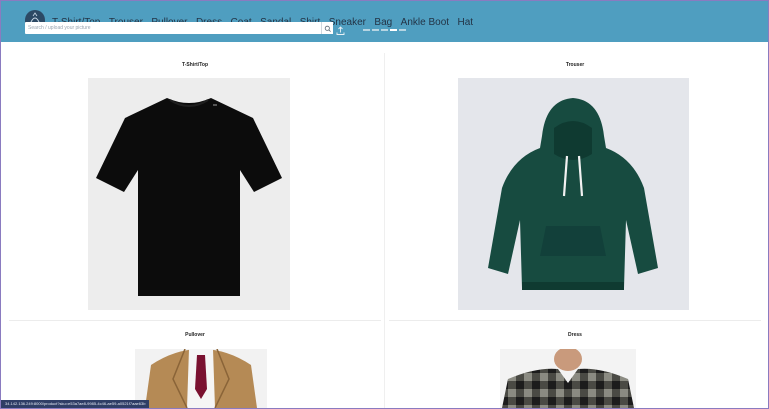  I want to click on product-title: Pullover, so click(195, 335).